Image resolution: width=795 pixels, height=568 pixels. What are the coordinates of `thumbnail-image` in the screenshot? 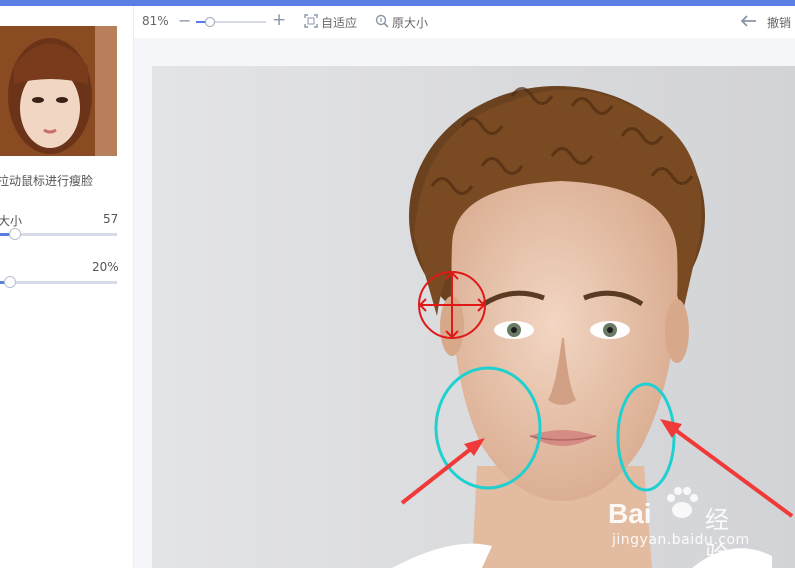 It's located at (58, 91).